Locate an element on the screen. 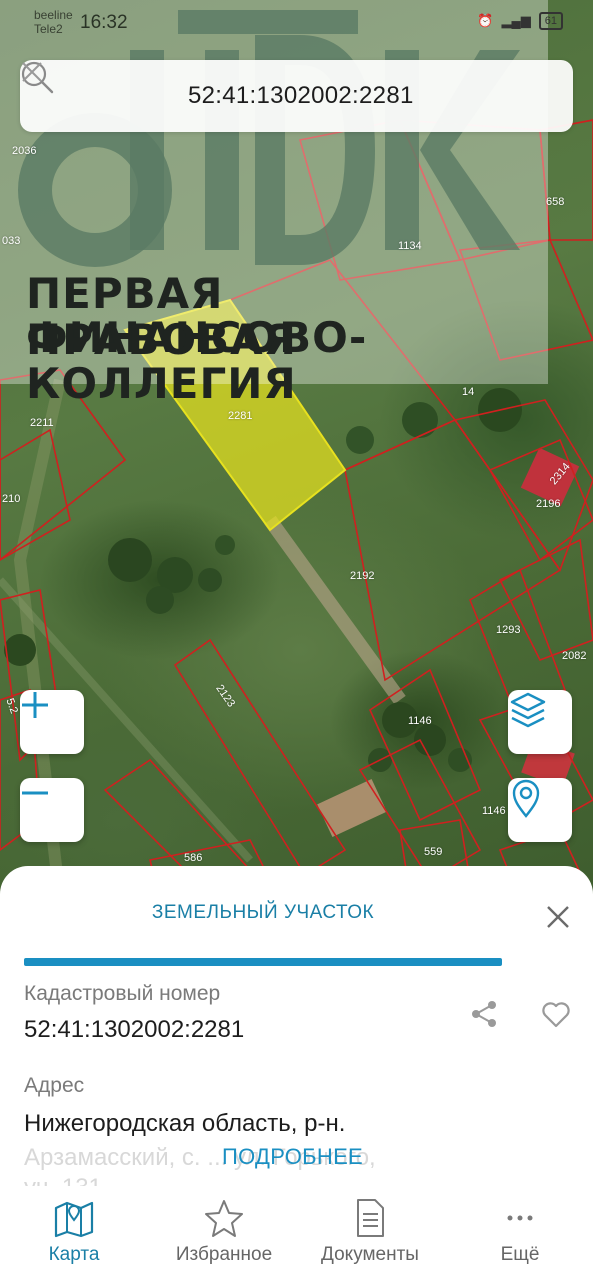  nav-item-map: Карта is located at coordinates (74, 1231).